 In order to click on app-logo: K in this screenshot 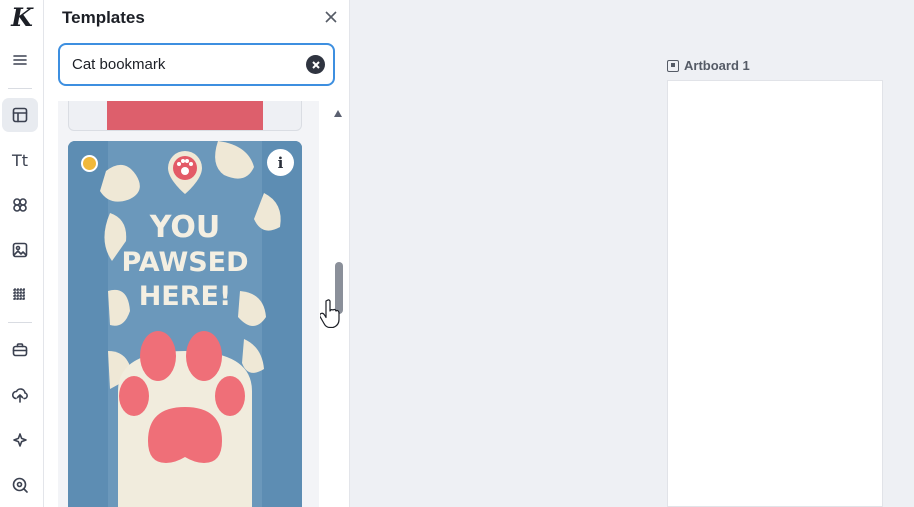, I will do `click(22, 18)`.